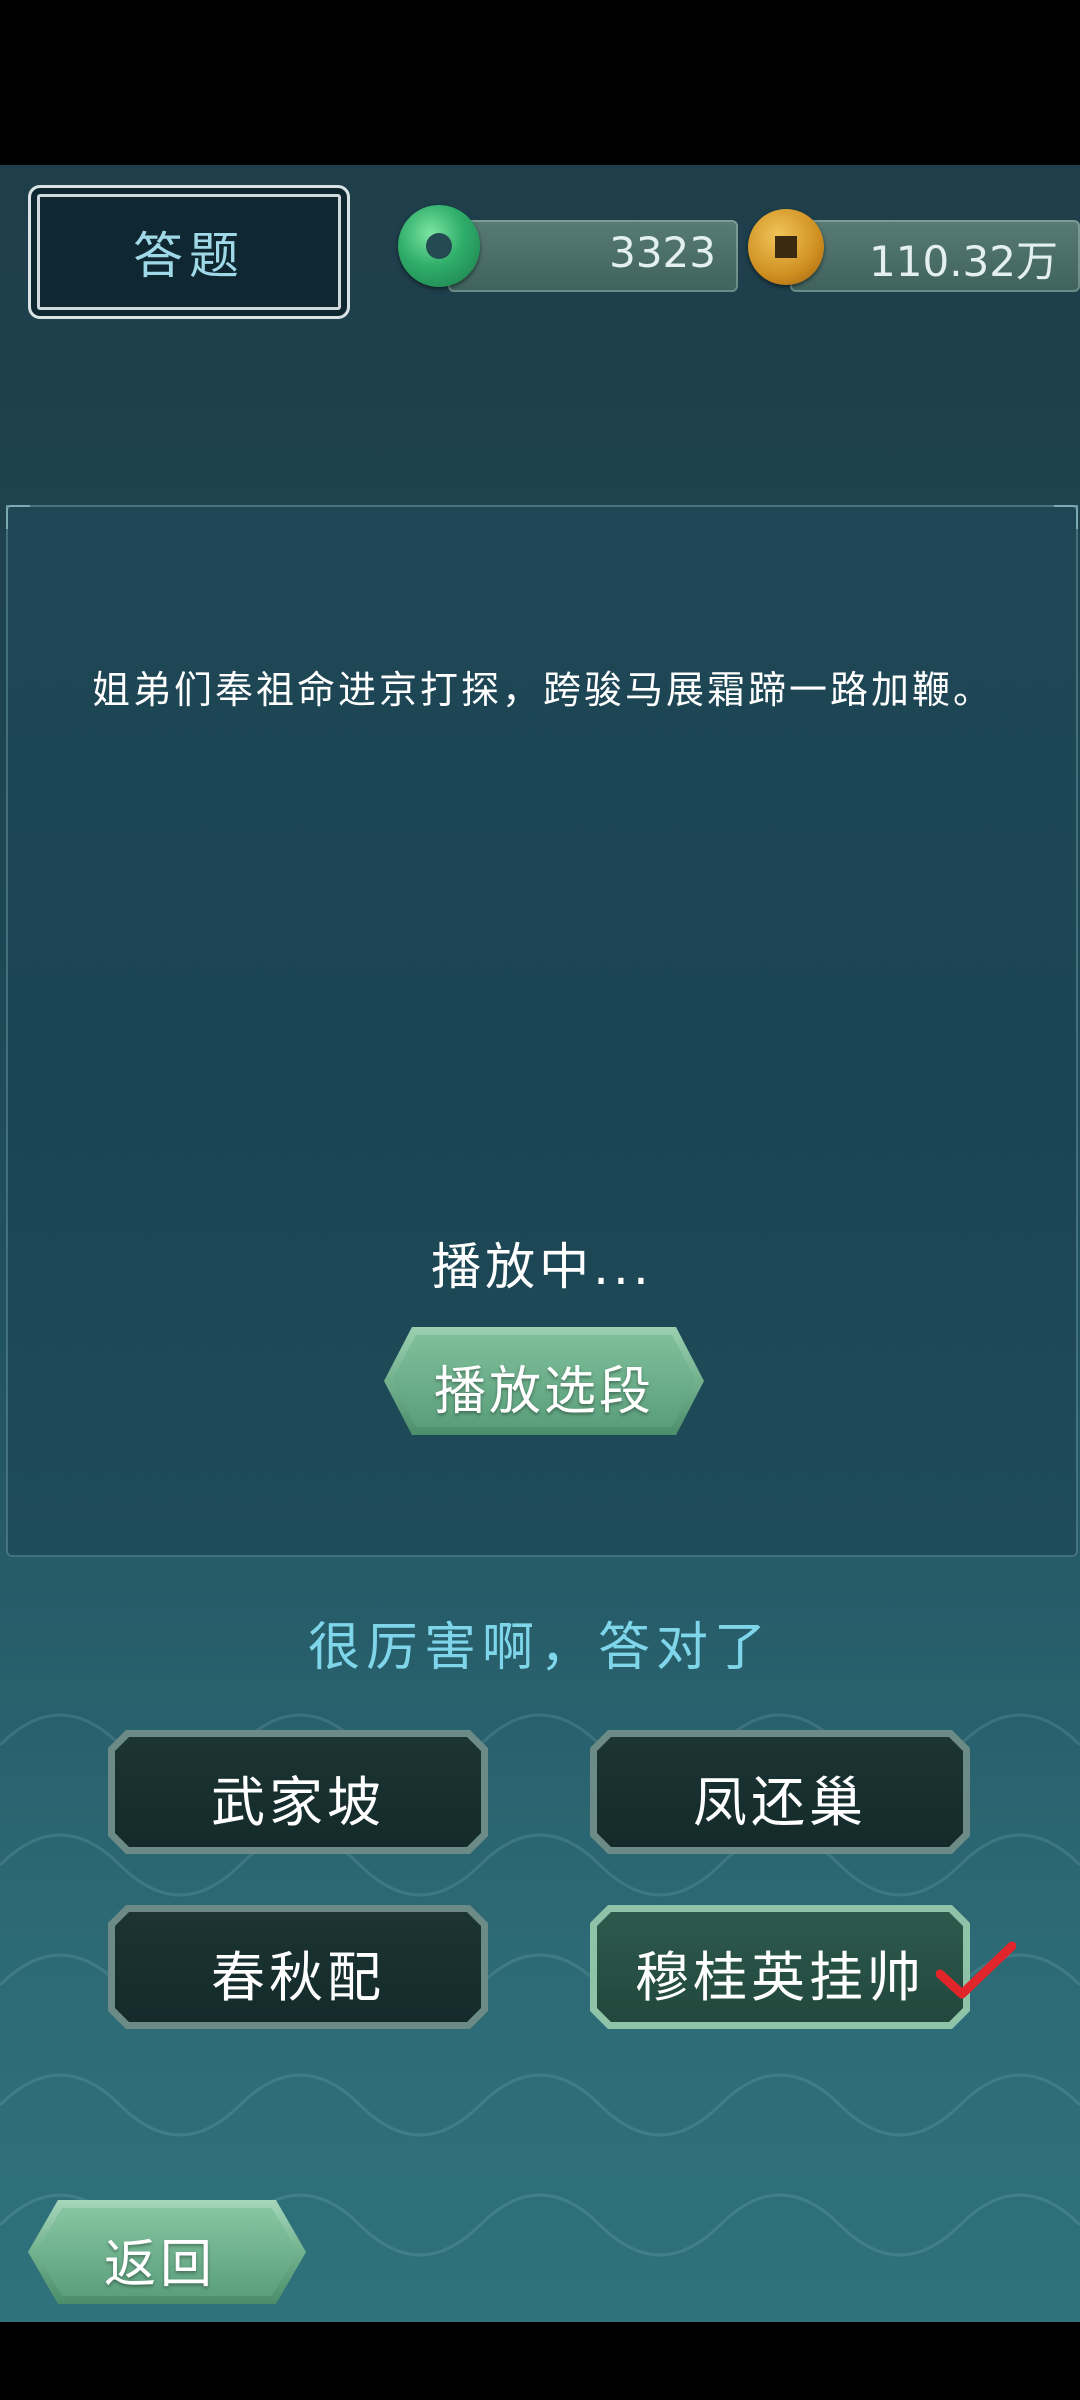 Image resolution: width=1080 pixels, height=2400 pixels. What do you see at coordinates (189, 256) in the screenshot?
I see `page-title: 答题` at bounding box center [189, 256].